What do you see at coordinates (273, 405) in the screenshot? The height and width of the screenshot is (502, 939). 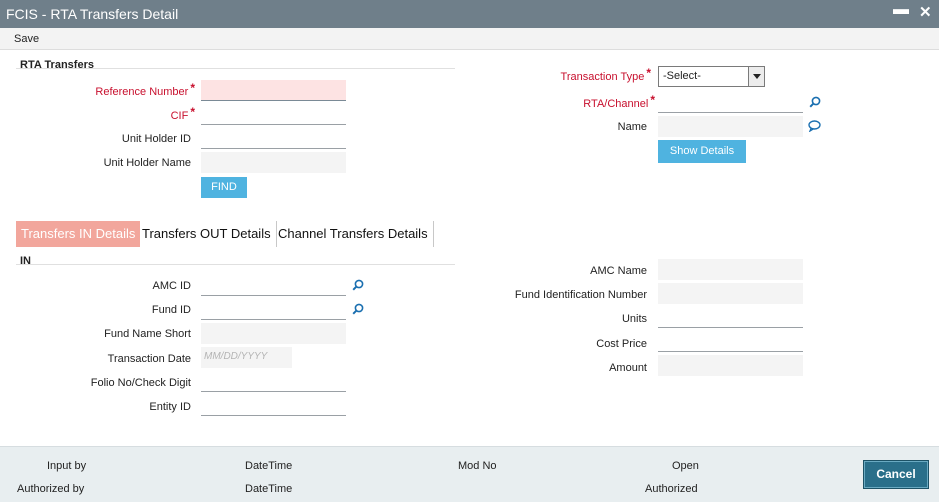 I see `entity-id-input` at bounding box center [273, 405].